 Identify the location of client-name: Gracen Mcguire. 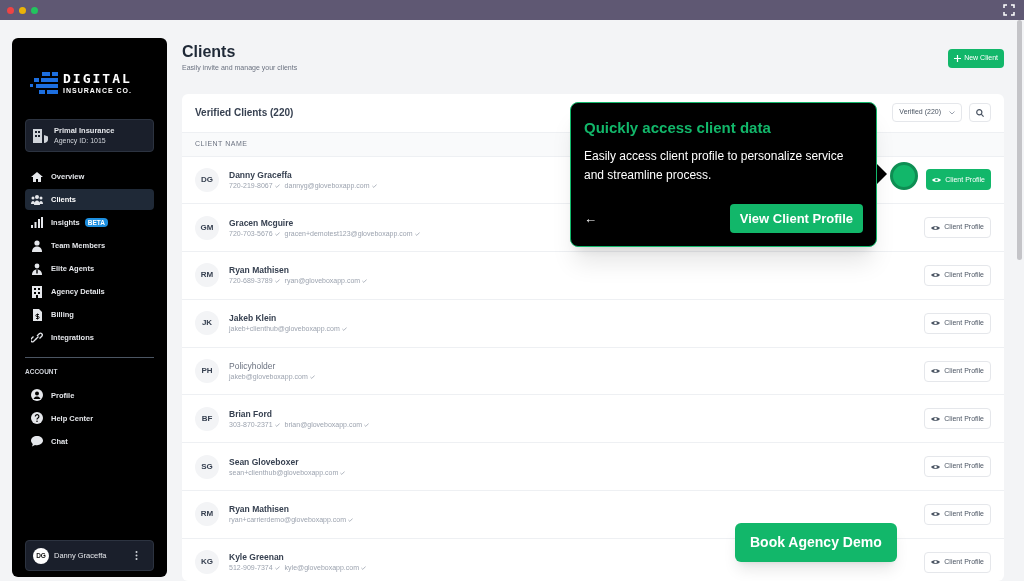
(262, 222).